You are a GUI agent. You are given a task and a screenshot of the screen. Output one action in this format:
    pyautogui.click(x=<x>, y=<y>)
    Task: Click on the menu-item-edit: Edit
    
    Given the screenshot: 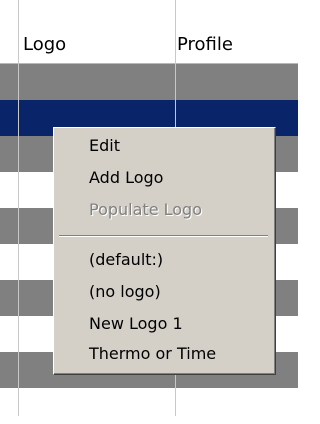 What is the action you would take?
    pyautogui.click(x=164, y=146)
    